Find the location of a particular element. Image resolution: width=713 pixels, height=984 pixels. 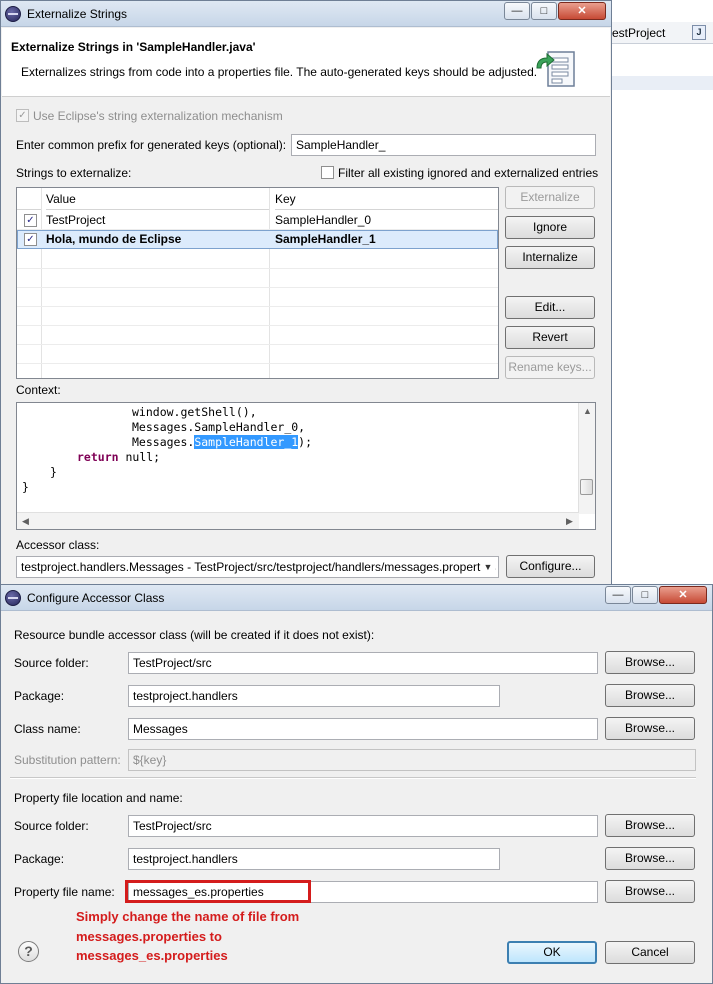

property-file-name-label: Property file name: is located at coordinates (64, 892).